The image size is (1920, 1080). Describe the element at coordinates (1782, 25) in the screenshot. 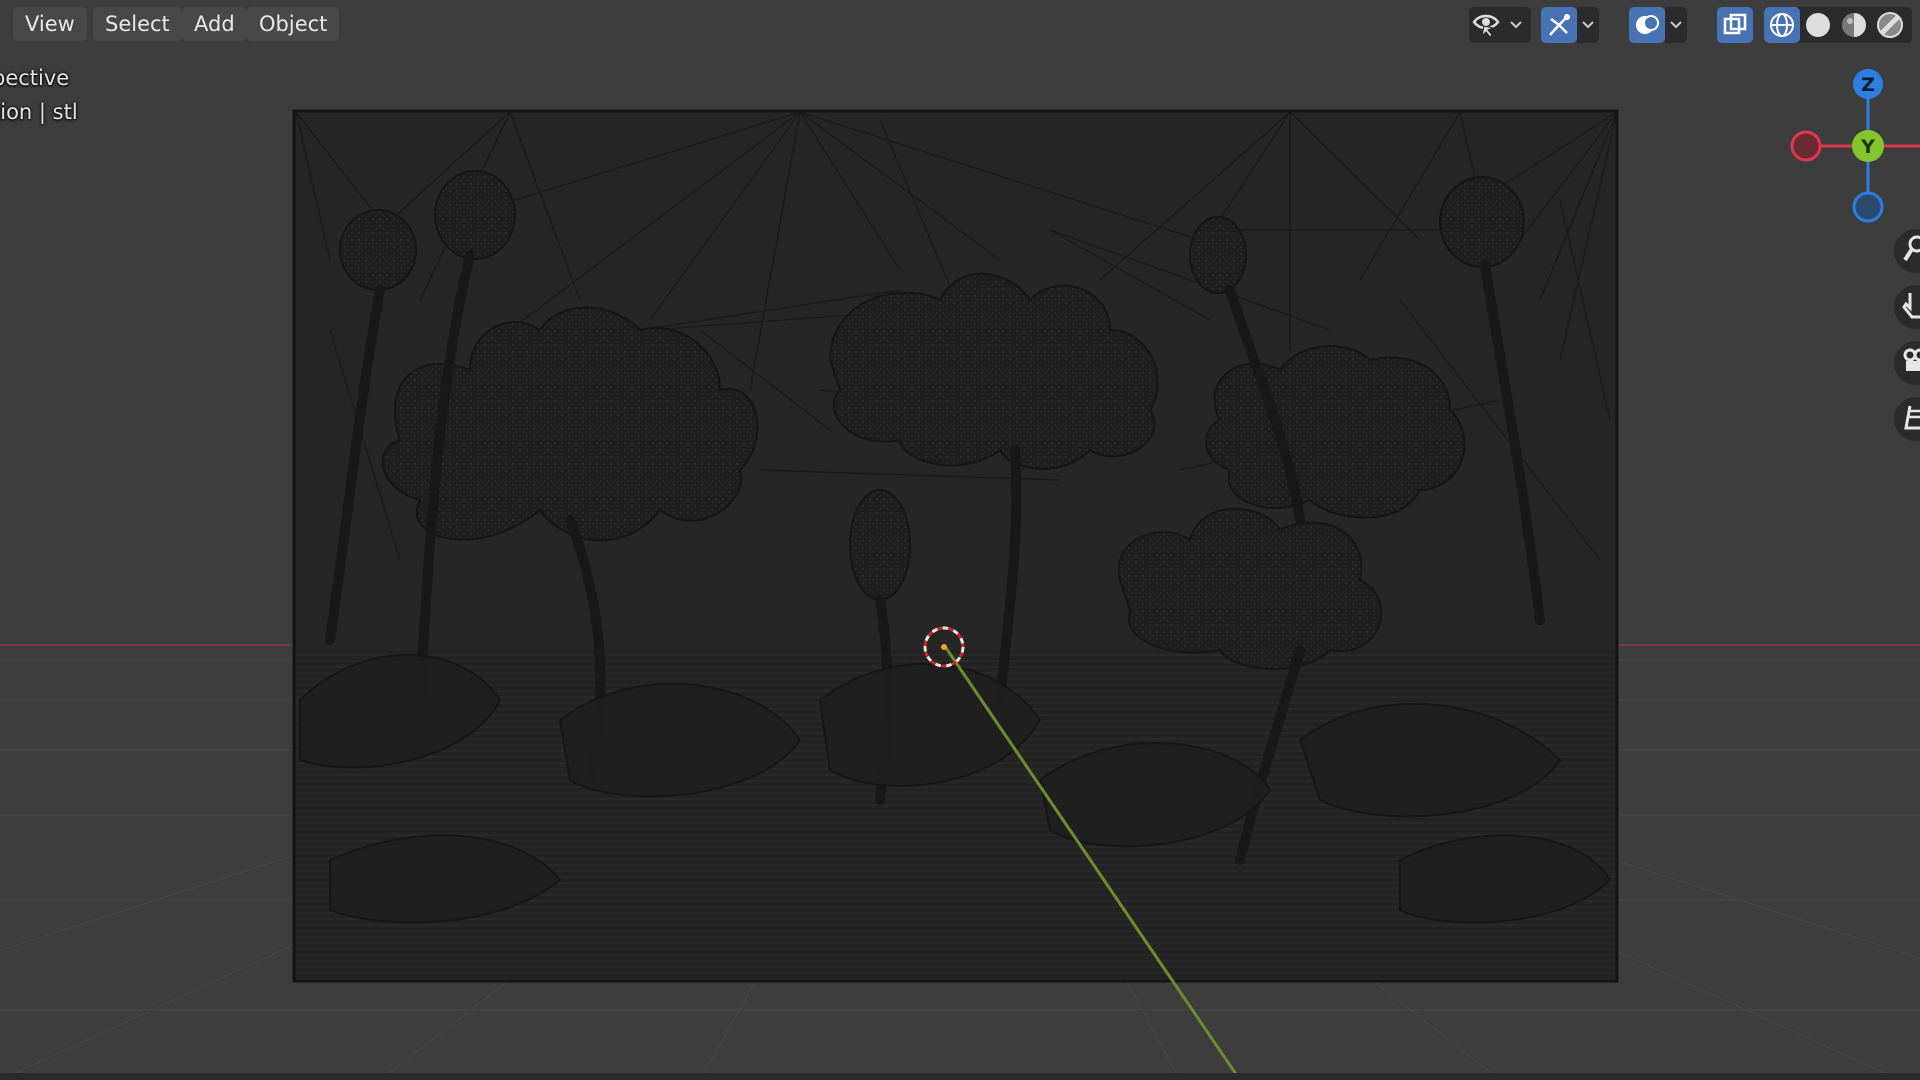

I see `wireframe-shading-icon` at that location.